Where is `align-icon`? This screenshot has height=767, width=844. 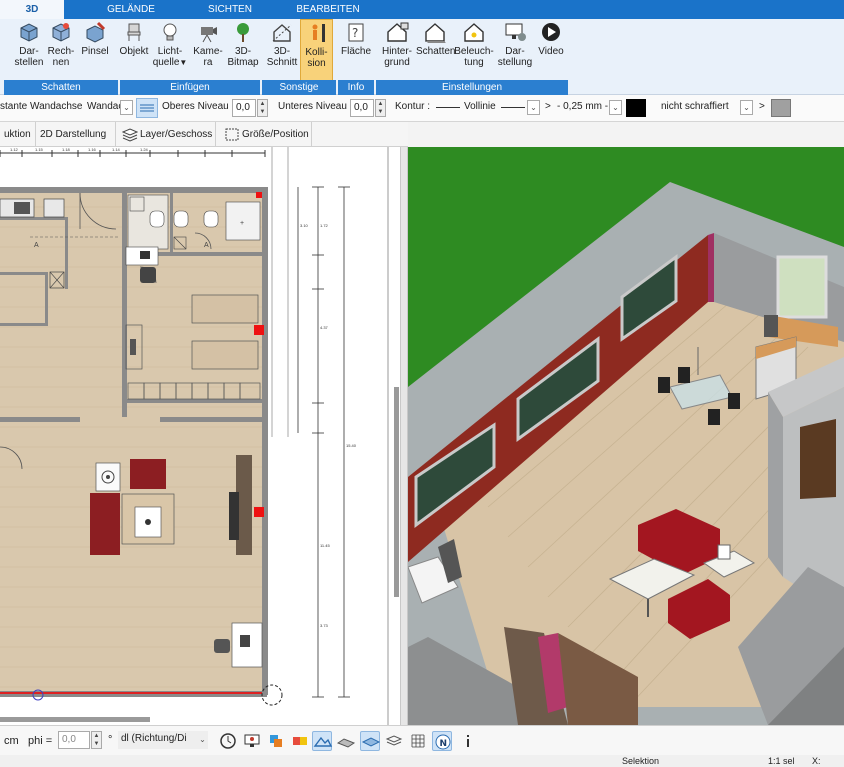
align-icon is located at coordinates (147, 108).